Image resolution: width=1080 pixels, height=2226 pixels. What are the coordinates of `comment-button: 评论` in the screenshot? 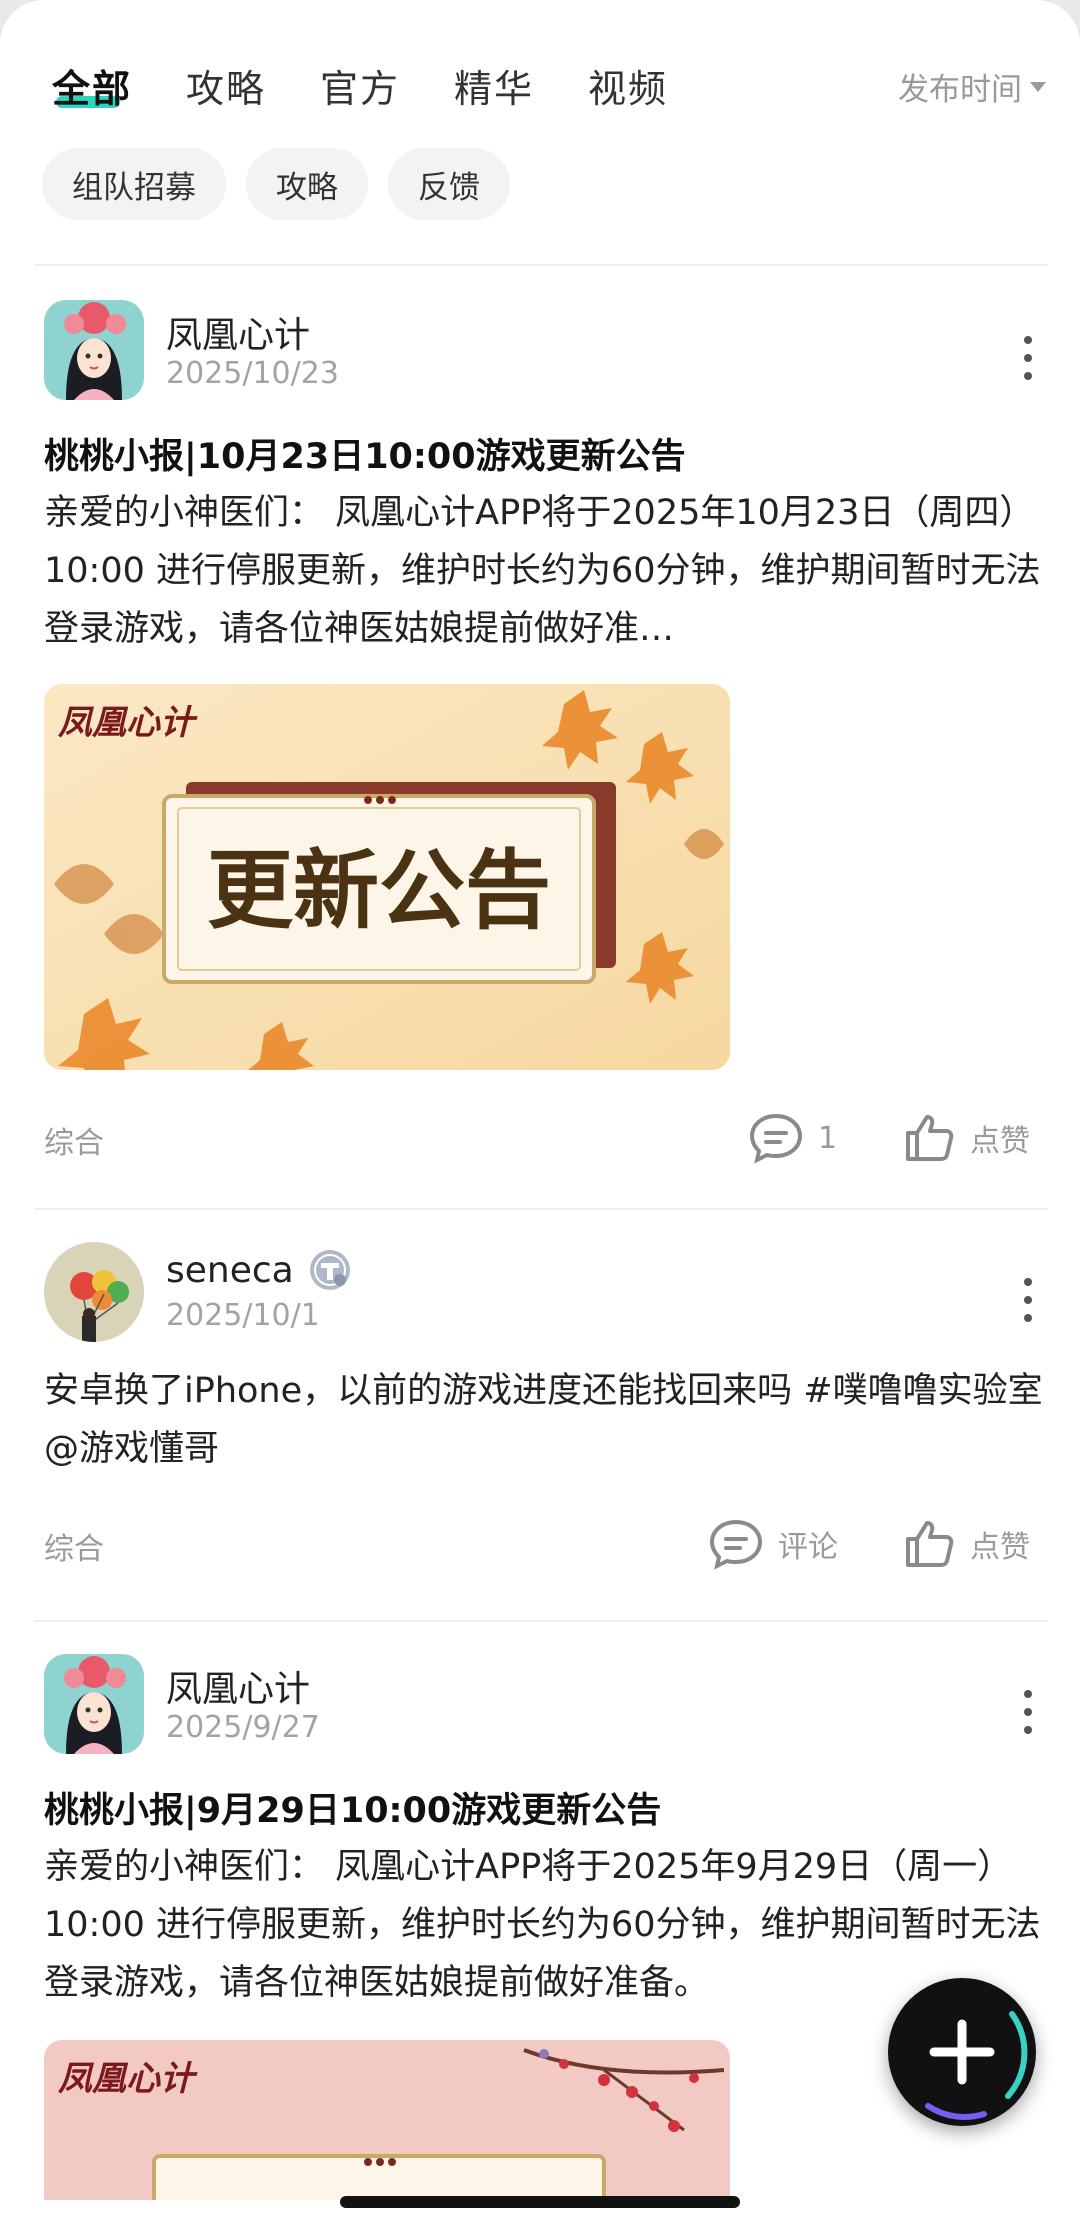 It's located at (773, 1544).